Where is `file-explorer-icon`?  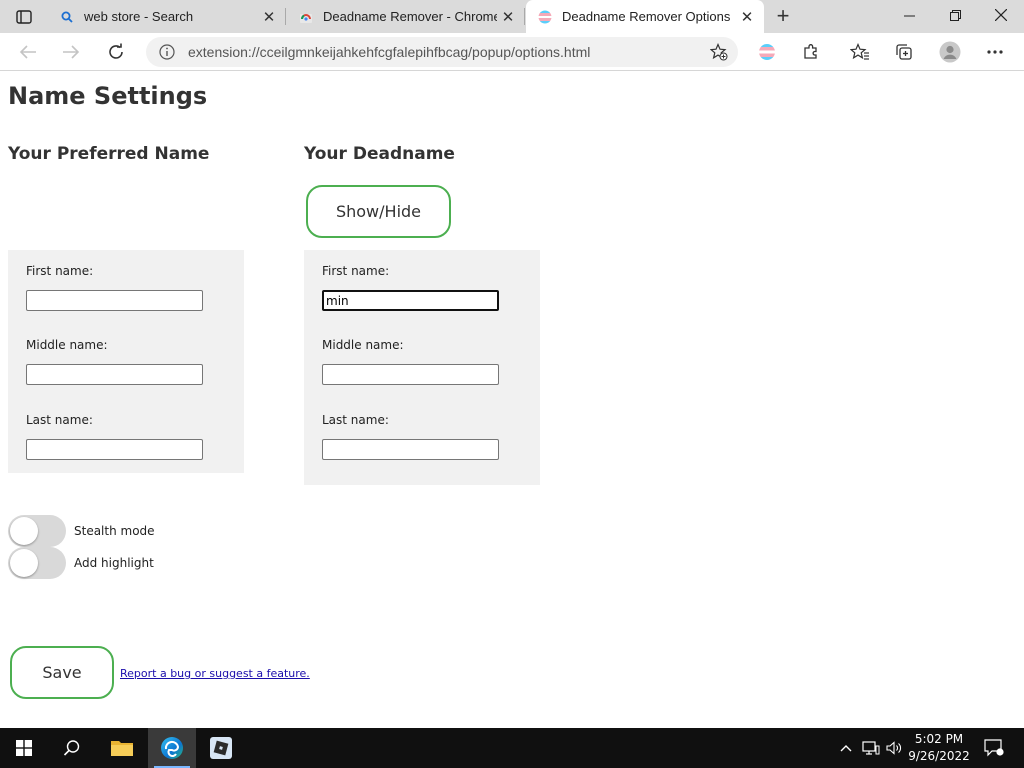 file-explorer-icon is located at coordinates (122, 748).